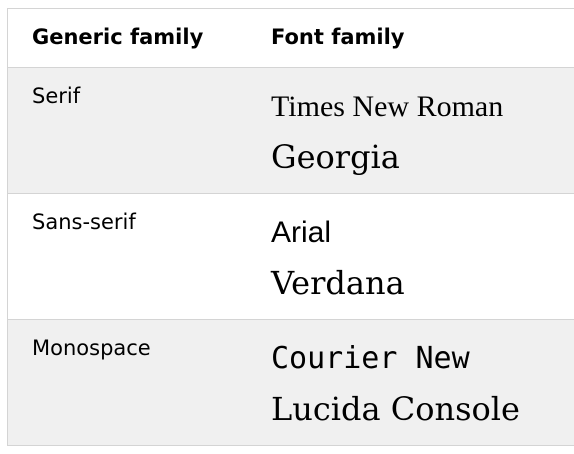 The height and width of the screenshot is (454, 574). I want to click on font-sample-times-new-roman: Times New Roman, so click(387, 106).